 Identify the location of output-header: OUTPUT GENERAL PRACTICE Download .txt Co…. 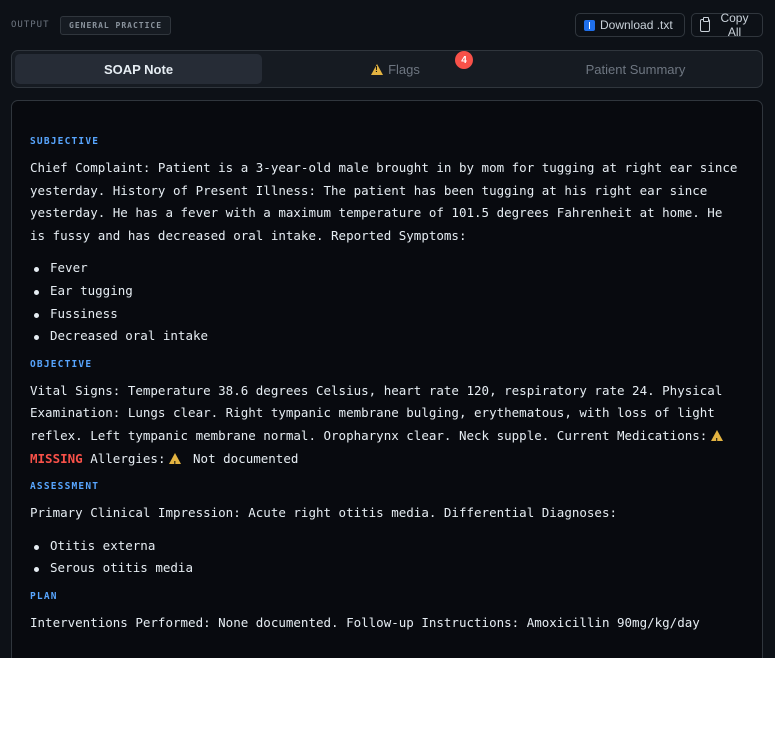
(387, 25).